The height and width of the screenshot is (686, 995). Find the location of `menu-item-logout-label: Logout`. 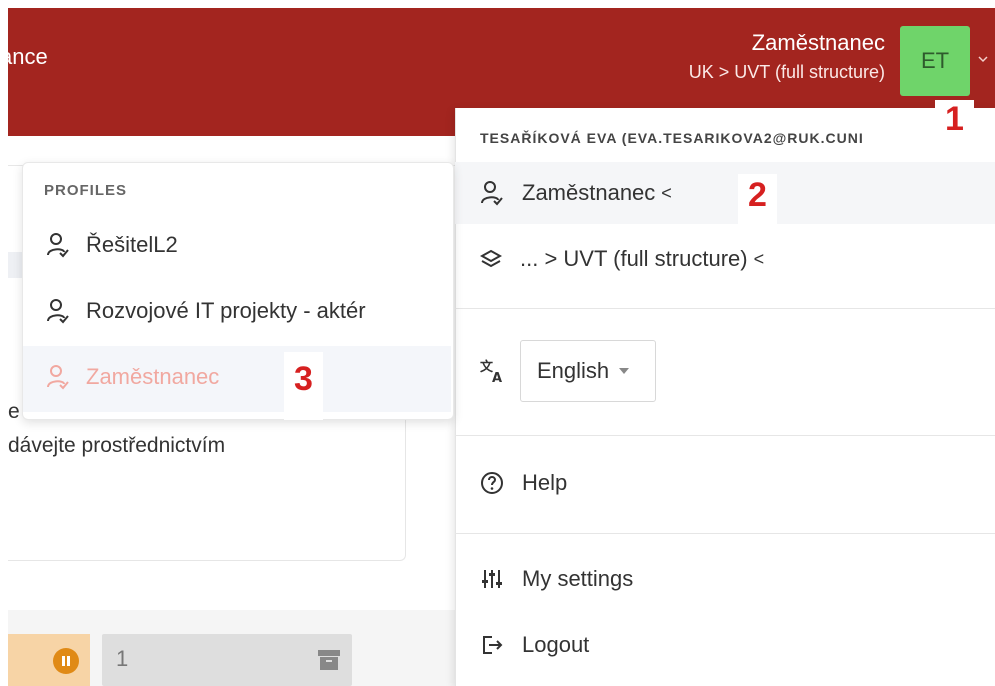

menu-item-logout-label: Logout is located at coordinates (556, 644).